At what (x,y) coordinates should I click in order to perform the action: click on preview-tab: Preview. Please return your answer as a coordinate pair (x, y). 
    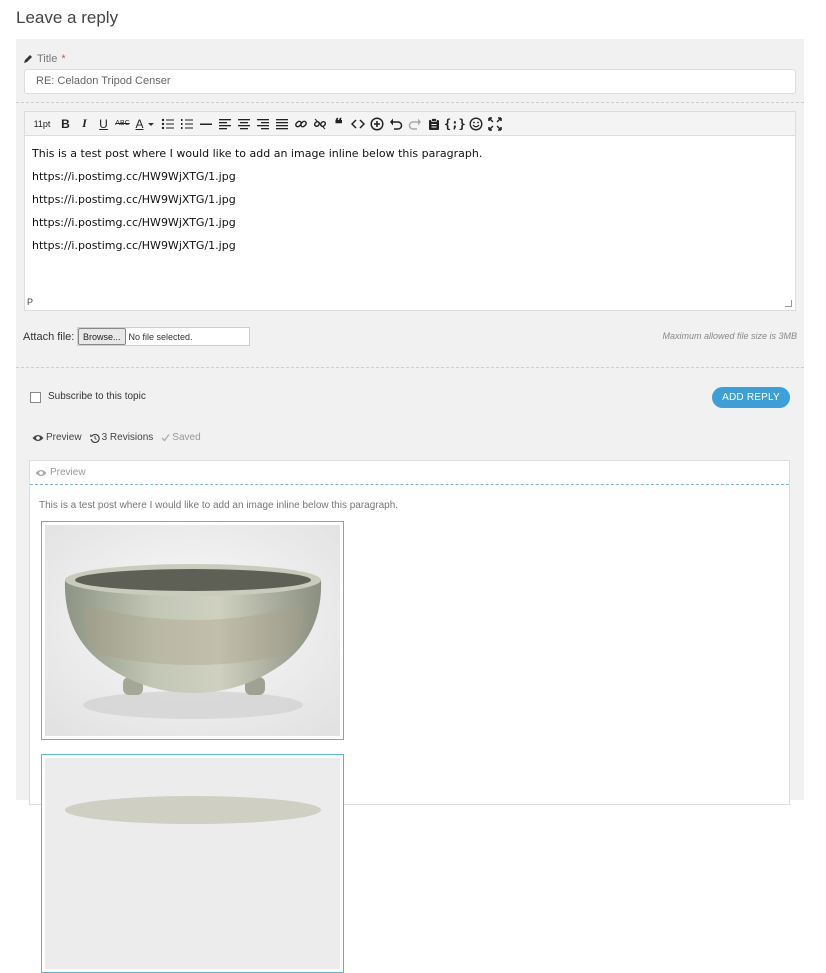
    Looking at the image, I should click on (57, 437).